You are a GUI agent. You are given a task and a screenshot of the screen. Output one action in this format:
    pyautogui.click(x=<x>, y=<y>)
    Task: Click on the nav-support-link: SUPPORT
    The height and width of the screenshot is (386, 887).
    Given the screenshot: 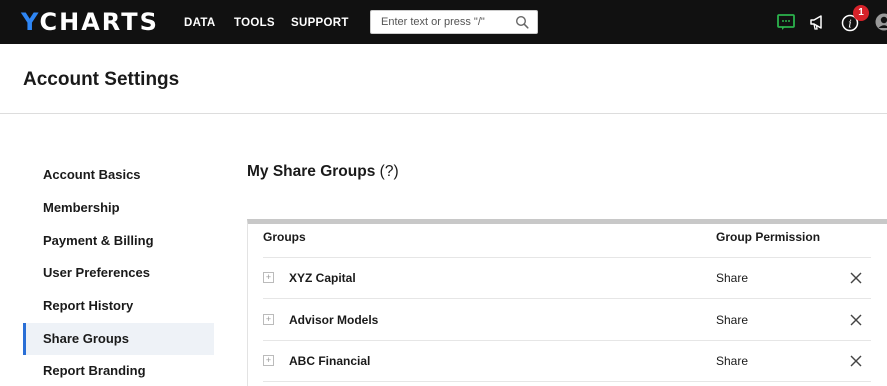 What is the action you would take?
    pyautogui.click(x=320, y=23)
    